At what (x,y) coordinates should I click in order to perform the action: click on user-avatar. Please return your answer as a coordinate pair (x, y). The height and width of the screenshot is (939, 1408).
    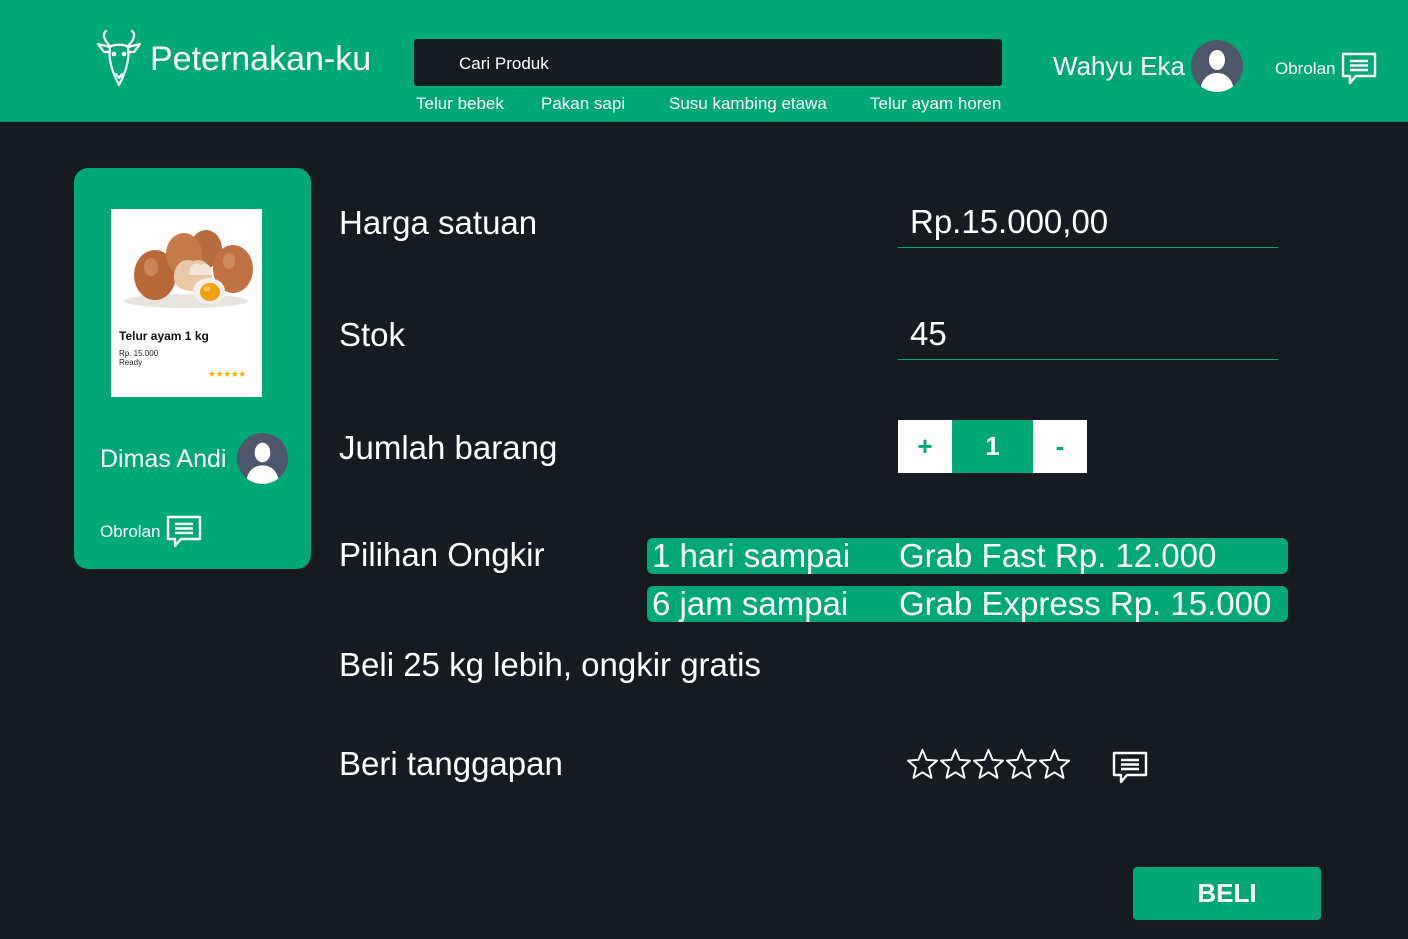
    Looking at the image, I should click on (1217, 66).